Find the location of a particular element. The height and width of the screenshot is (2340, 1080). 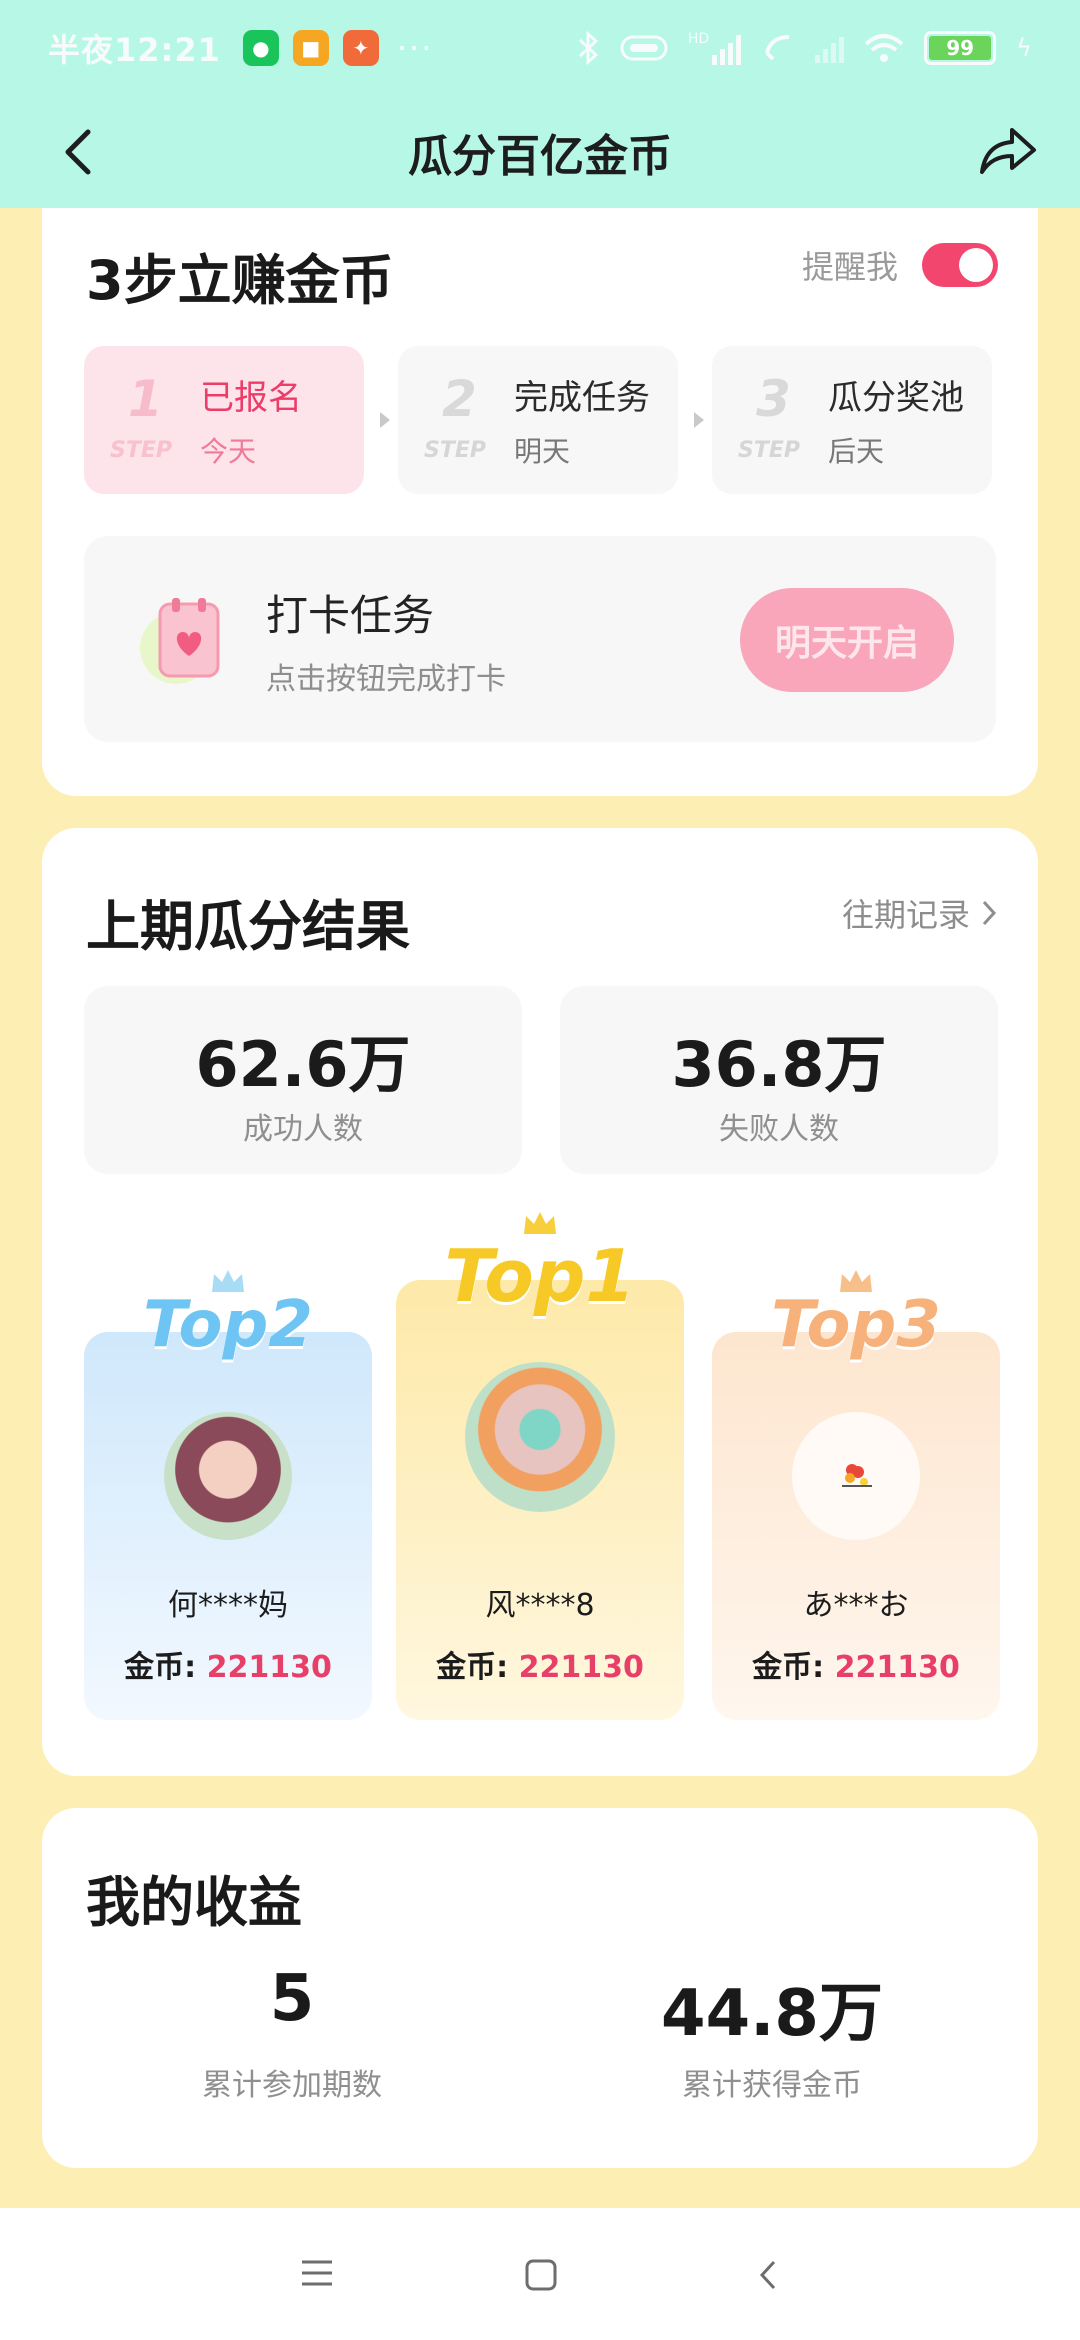

step-number: 1 is located at coordinates (145, 399).